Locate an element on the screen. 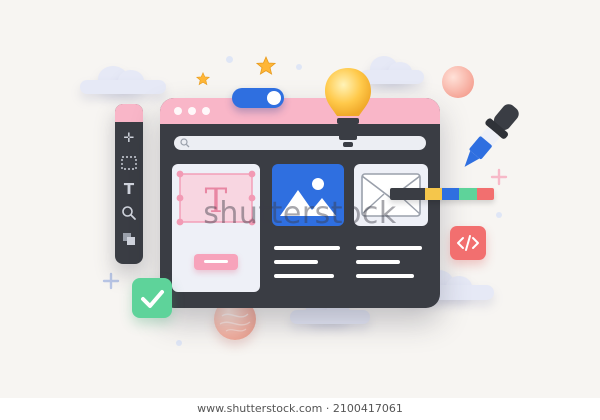  check-badge is located at coordinates (152, 298).